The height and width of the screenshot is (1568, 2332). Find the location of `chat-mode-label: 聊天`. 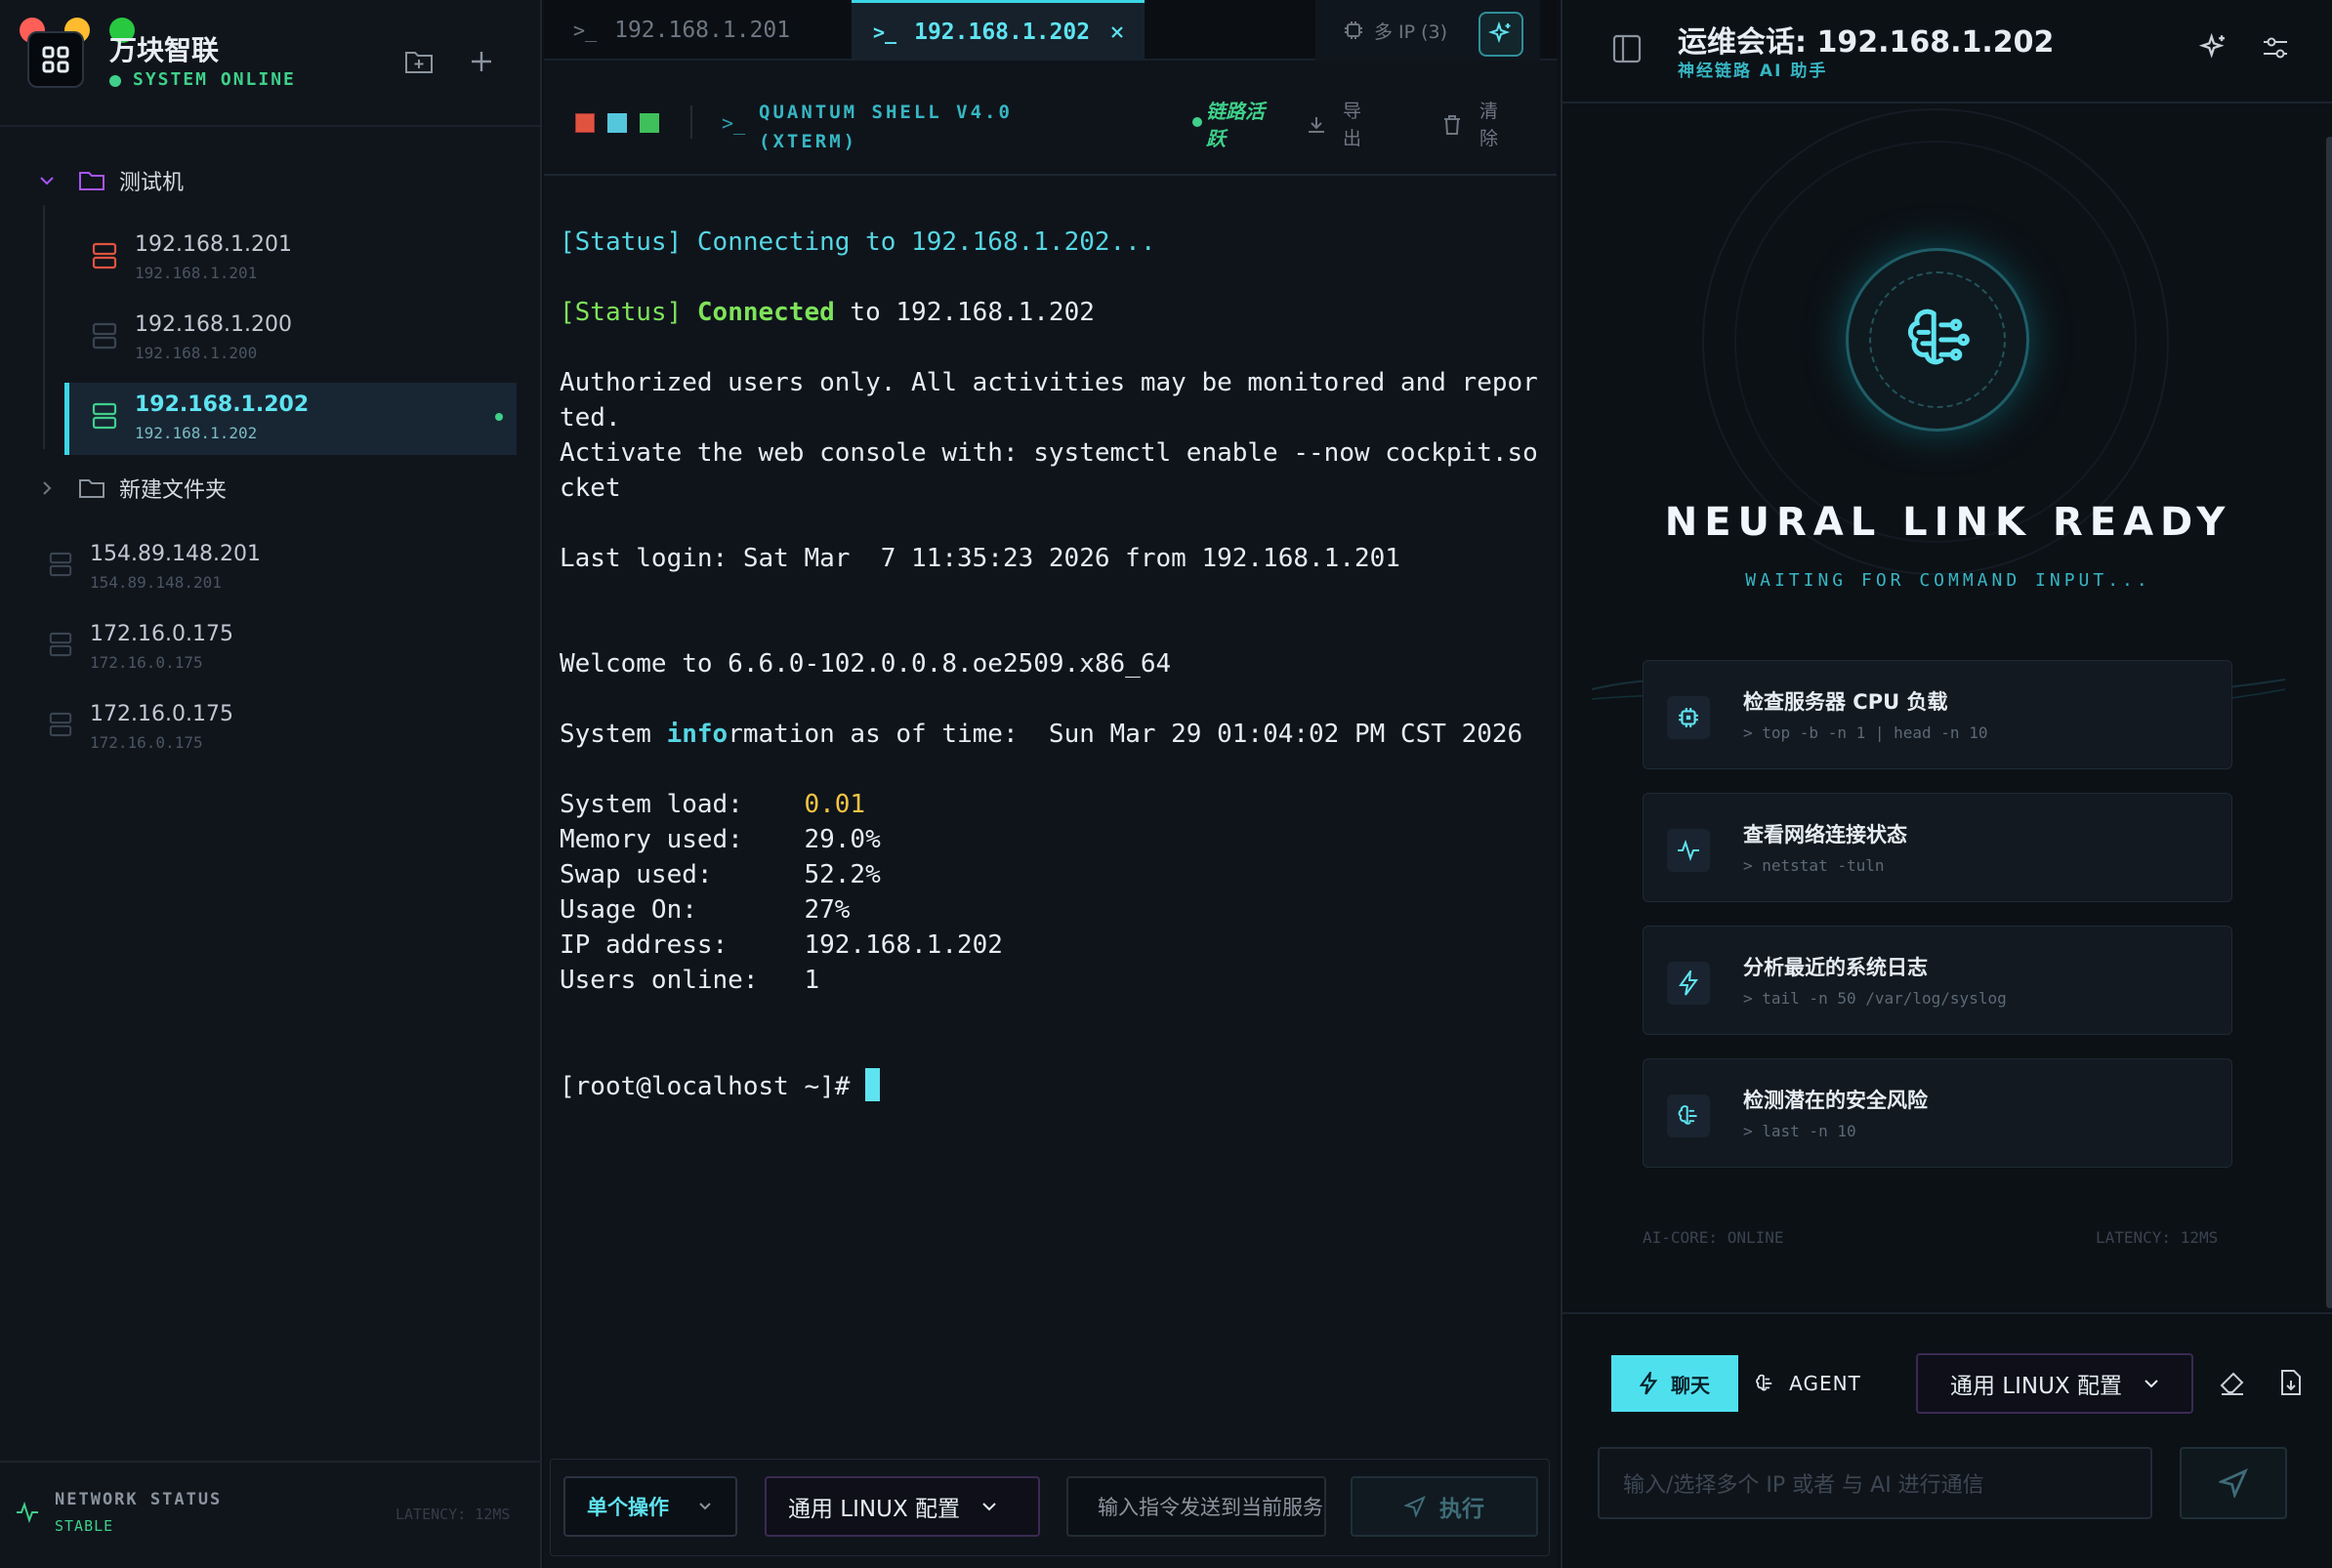

chat-mode-label: 聊天 is located at coordinates (1690, 1385).